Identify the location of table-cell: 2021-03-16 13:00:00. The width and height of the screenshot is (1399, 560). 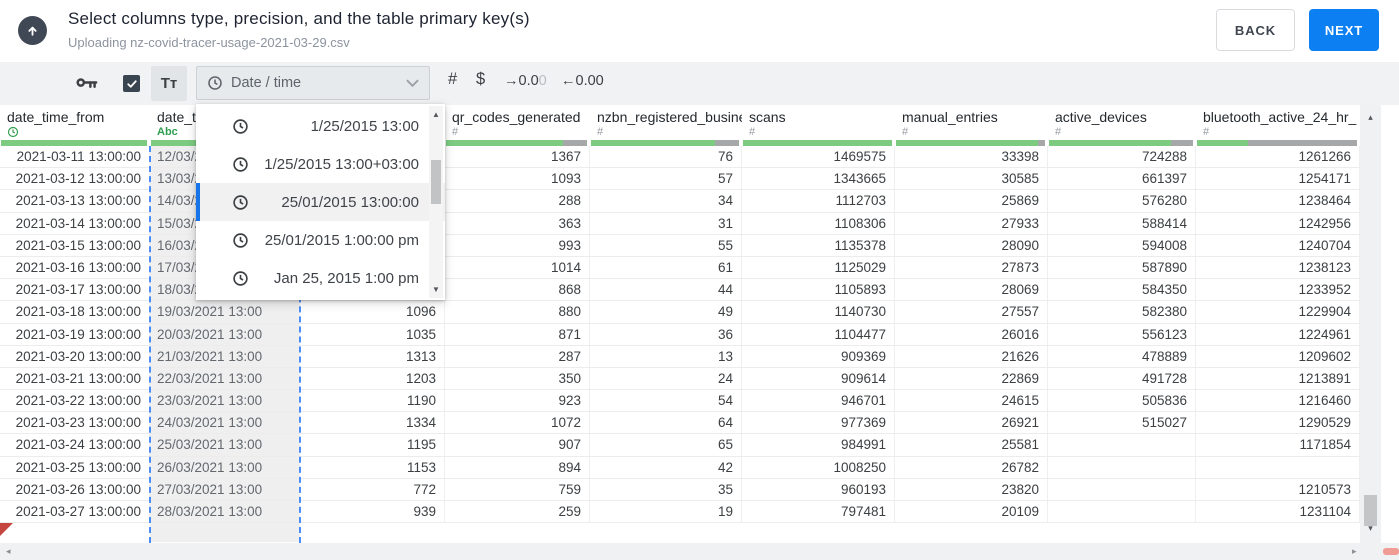
(75, 267).